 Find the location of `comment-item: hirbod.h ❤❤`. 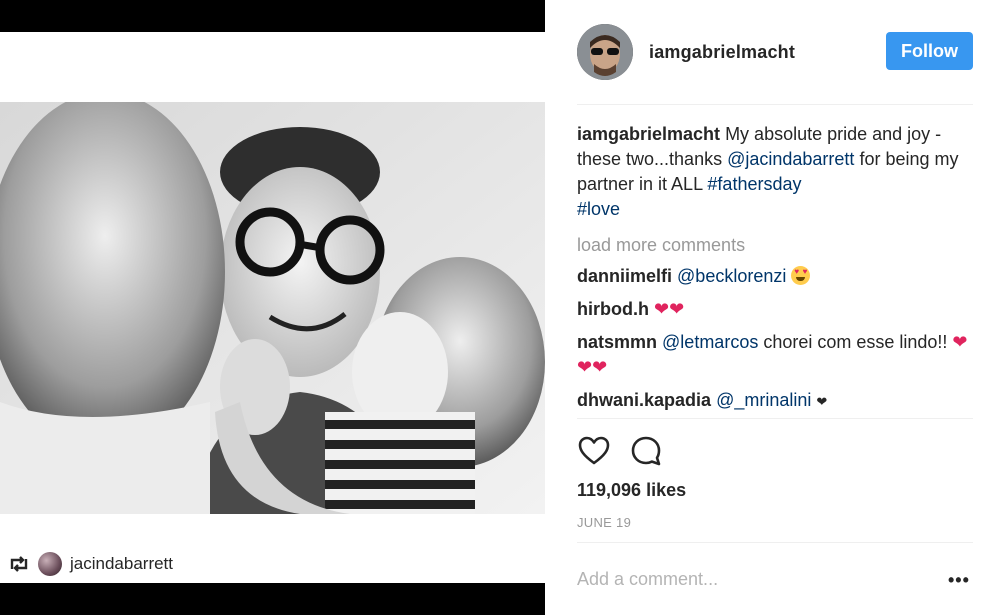

comment-item: hirbod.h ❤❤ is located at coordinates (777, 309).